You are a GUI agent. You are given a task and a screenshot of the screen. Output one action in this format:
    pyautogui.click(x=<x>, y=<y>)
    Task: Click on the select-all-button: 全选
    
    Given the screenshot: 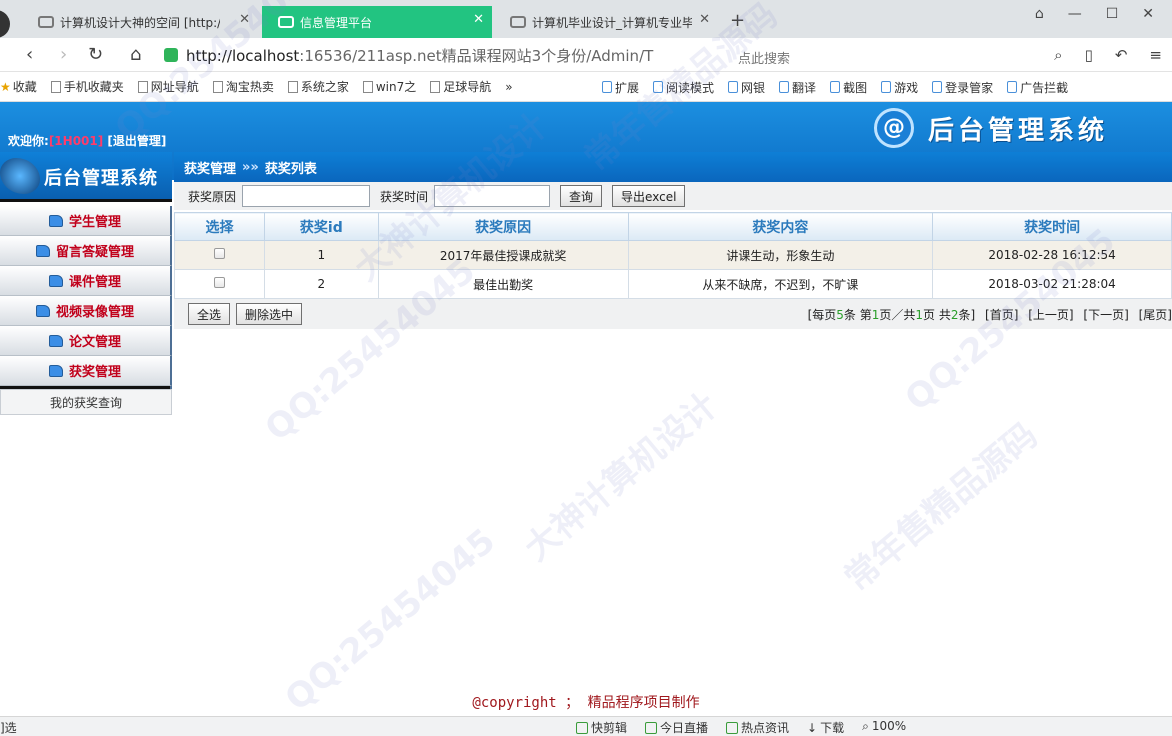 What is the action you would take?
    pyautogui.click(x=209, y=314)
    